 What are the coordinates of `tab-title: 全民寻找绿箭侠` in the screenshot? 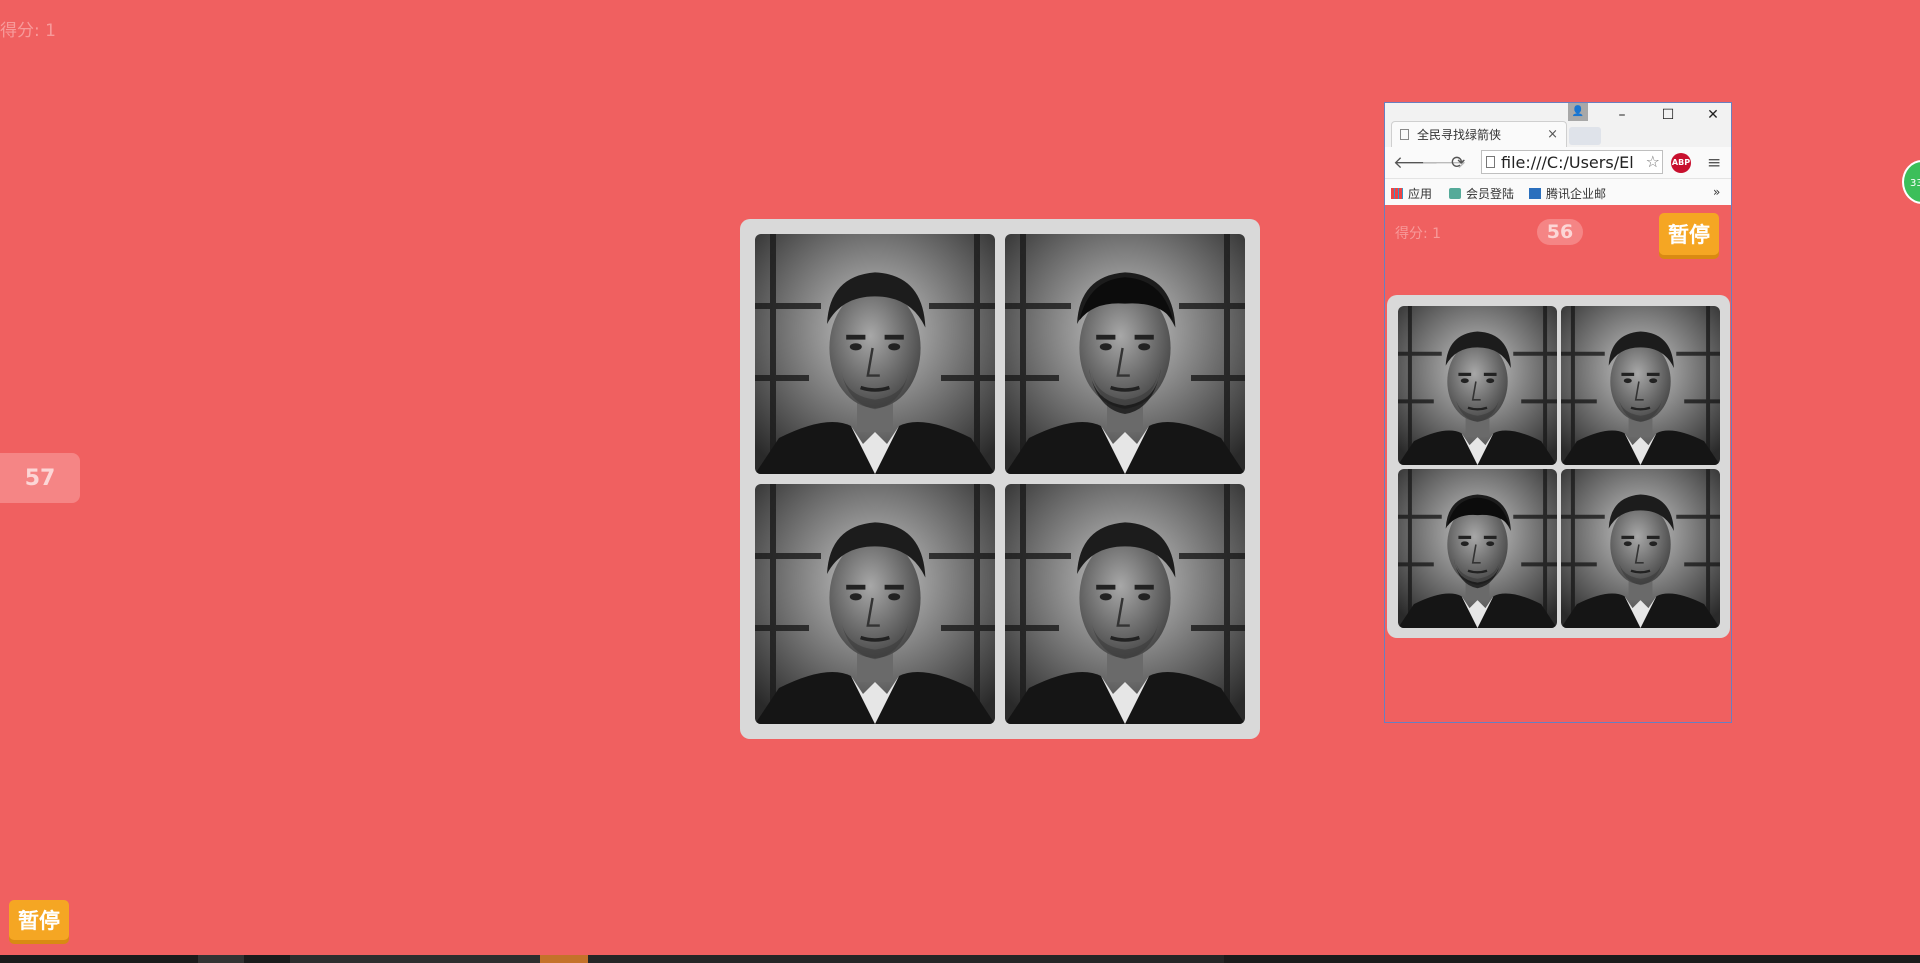 It's located at (1459, 135).